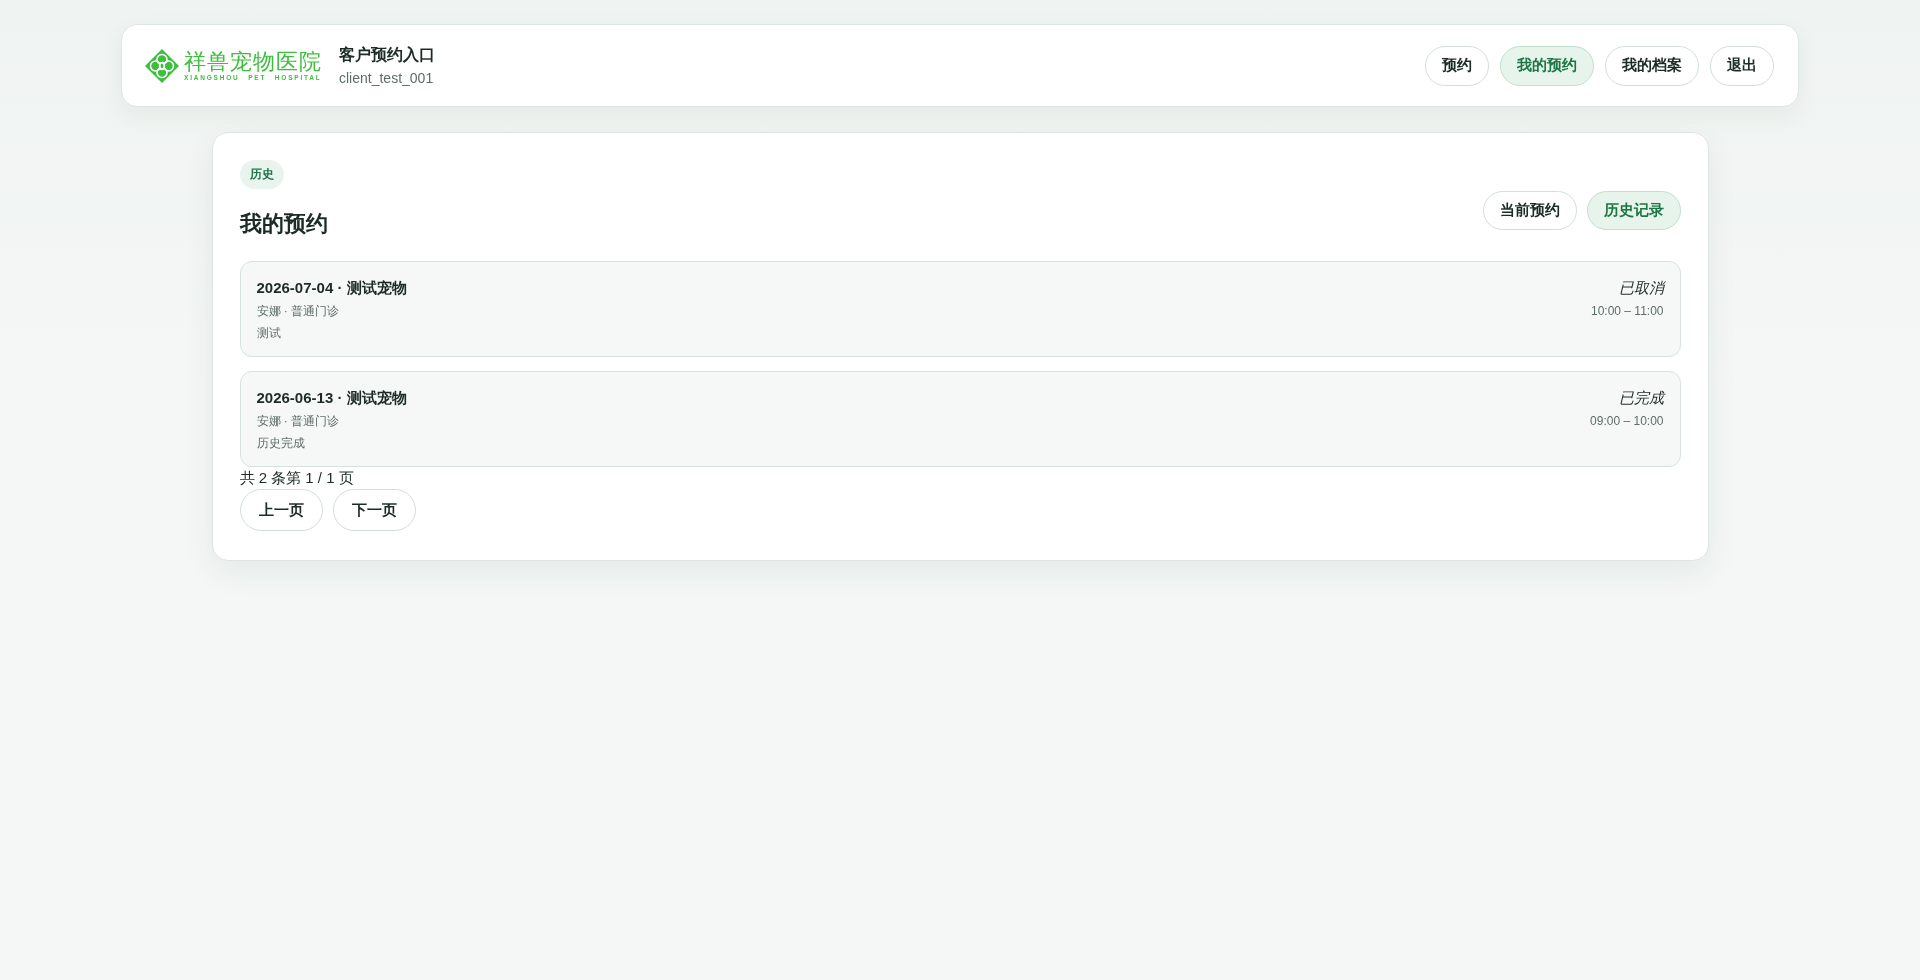 Image resolution: width=1920 pixels, height=980 pixels. I want to click on tab-button: 当前预约, so click(1529, 210).